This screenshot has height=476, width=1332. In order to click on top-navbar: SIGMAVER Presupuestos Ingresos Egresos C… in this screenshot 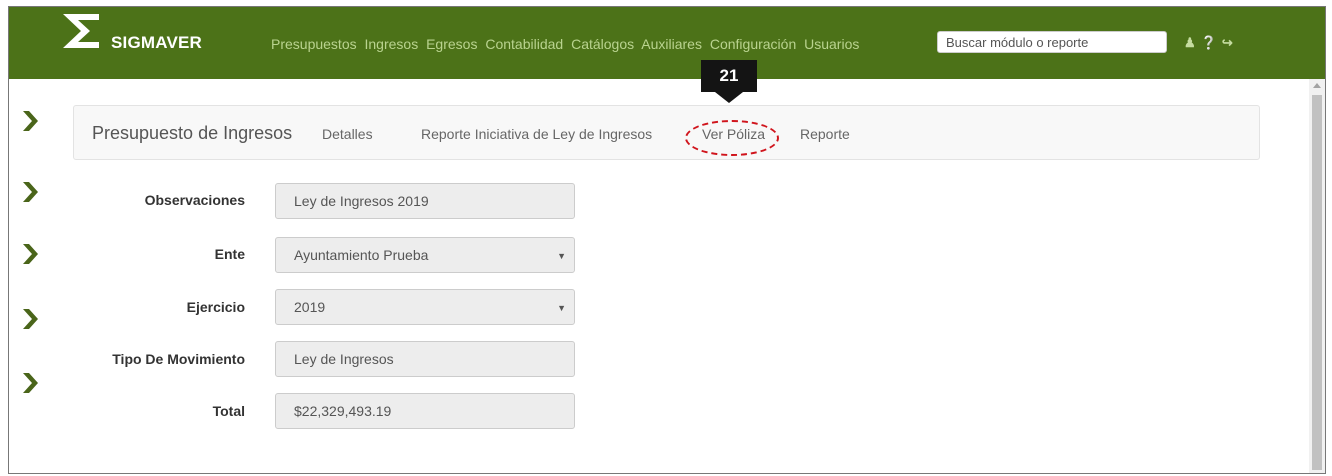, I will do `click(667, 43)`.